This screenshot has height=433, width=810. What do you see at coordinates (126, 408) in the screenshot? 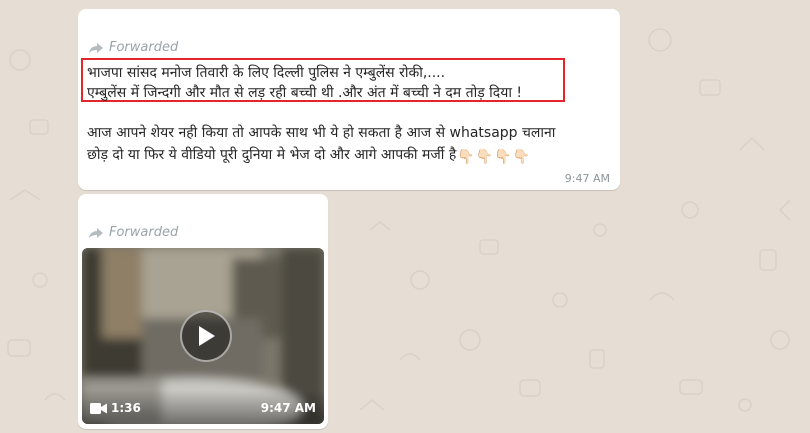
I see `video-duration-label: 1:36` at bounding box center [126, 408].